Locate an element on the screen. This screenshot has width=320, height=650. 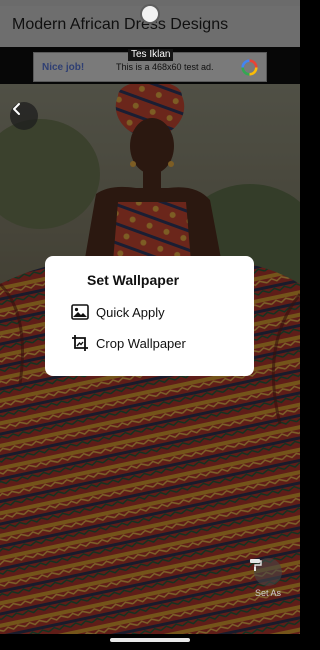
app-title: Modern African Dress Designs is located at coordinates (120, 24).